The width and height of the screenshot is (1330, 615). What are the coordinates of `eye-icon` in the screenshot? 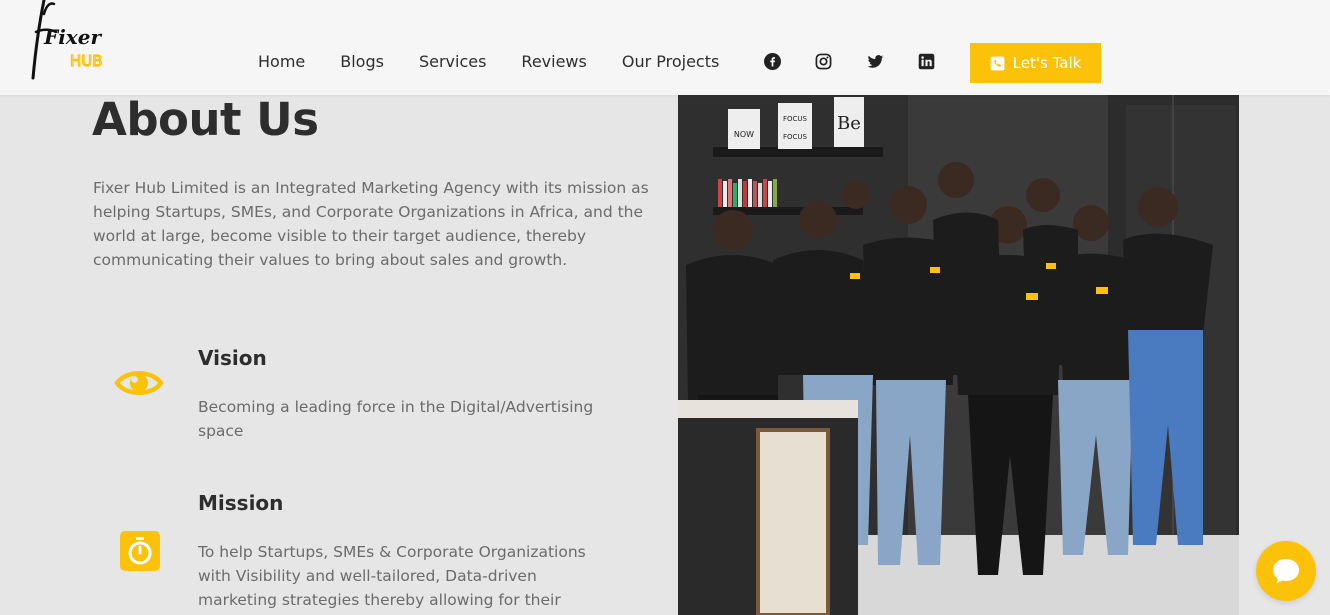 It's located at (139, 383).